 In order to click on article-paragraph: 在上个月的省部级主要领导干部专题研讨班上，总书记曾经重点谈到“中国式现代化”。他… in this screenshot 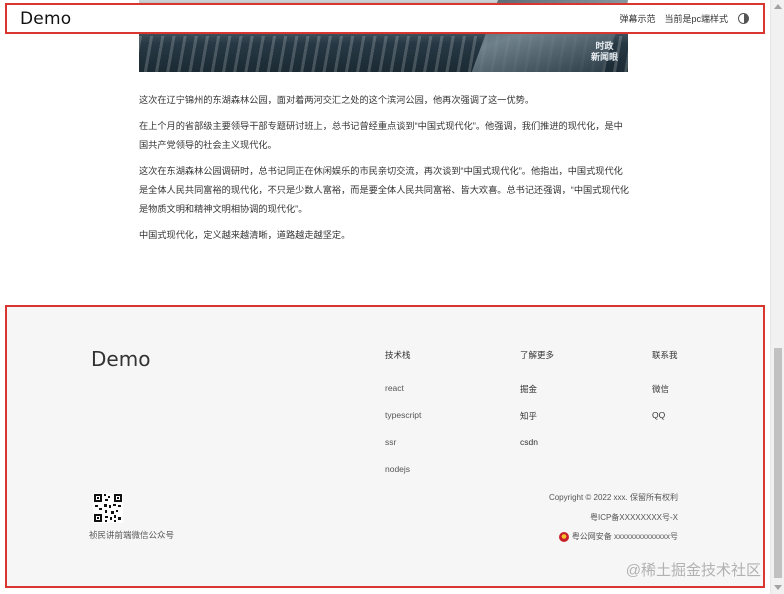, I will do `click(381, 135)`.